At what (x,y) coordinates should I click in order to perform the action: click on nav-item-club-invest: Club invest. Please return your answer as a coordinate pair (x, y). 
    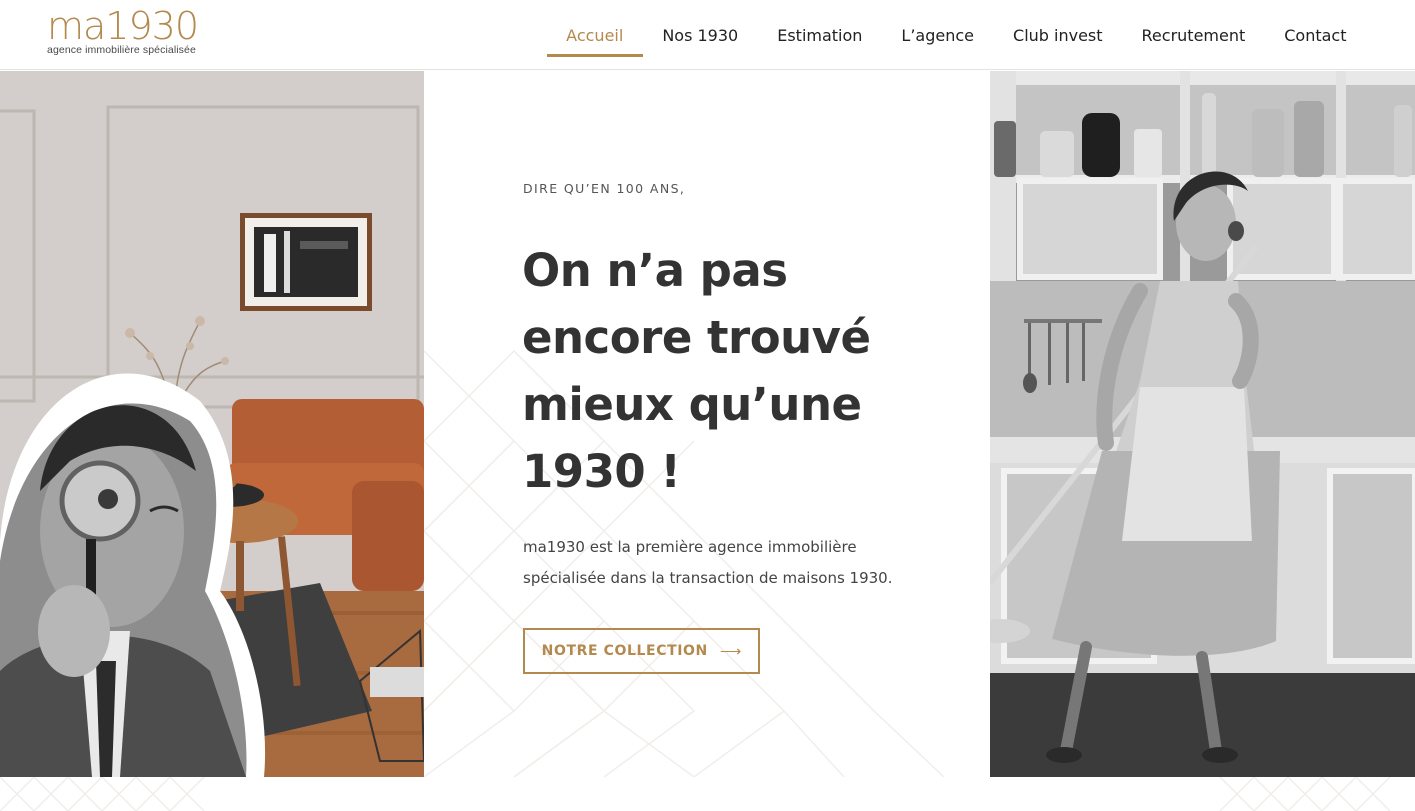
    Looking at the image, I should click on (1058, 35).